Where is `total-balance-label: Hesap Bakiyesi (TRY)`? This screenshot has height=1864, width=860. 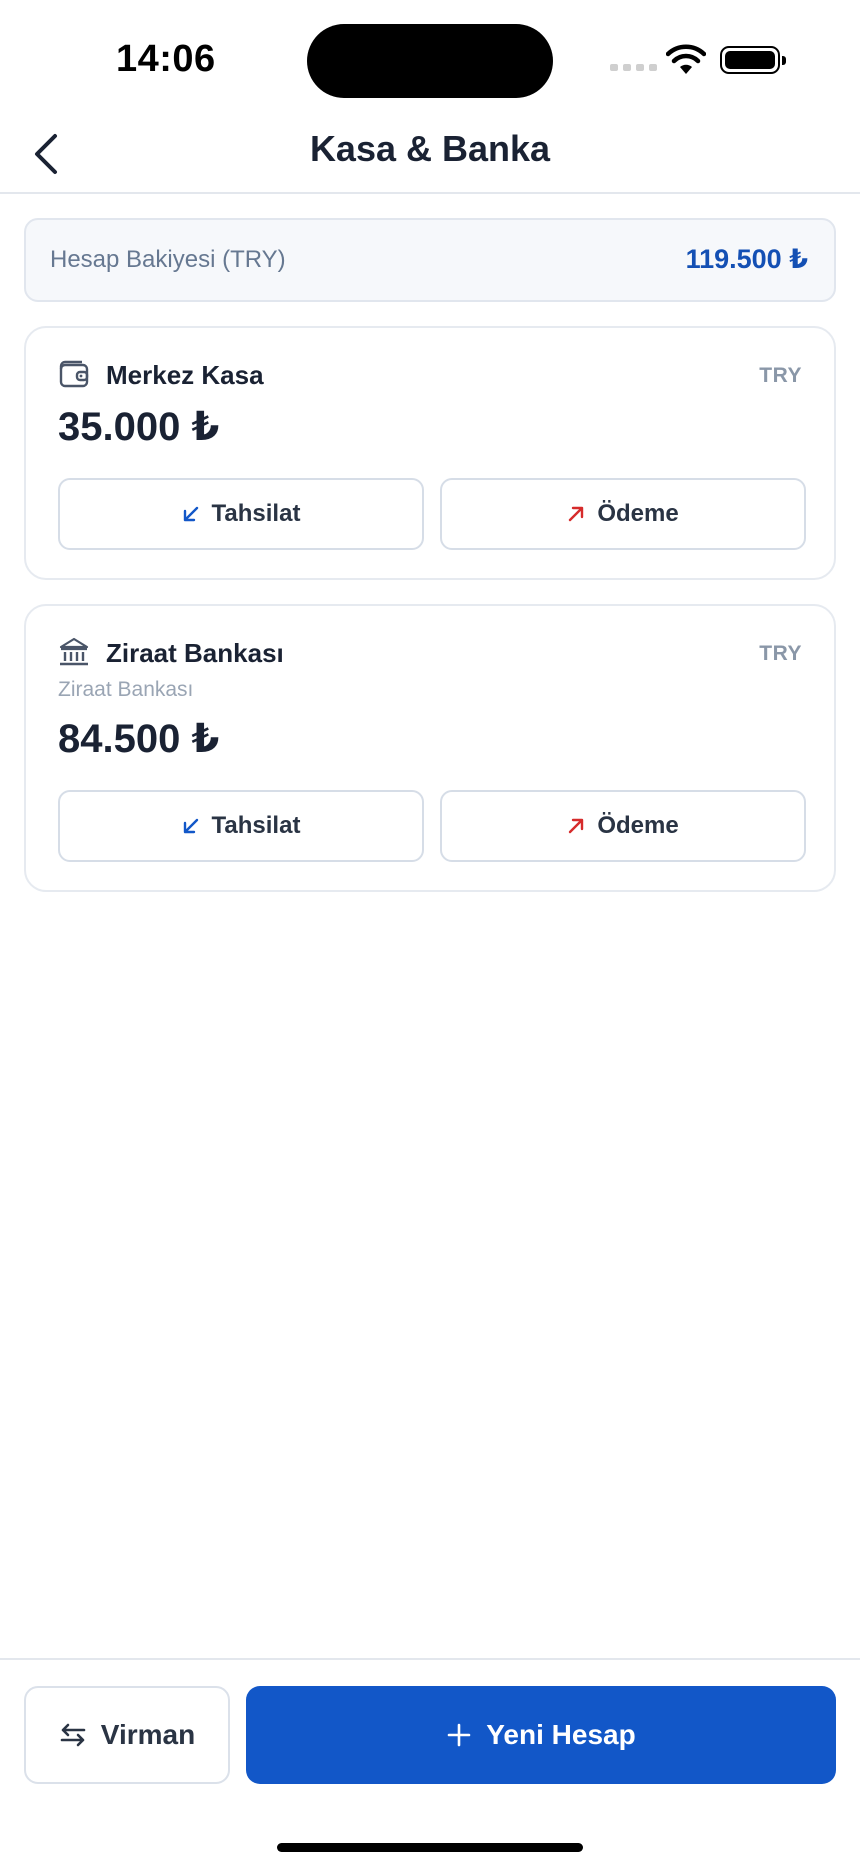 total-balance-label: Hesap Bakiyesi (TRY) is located at coordinates (168, 259).